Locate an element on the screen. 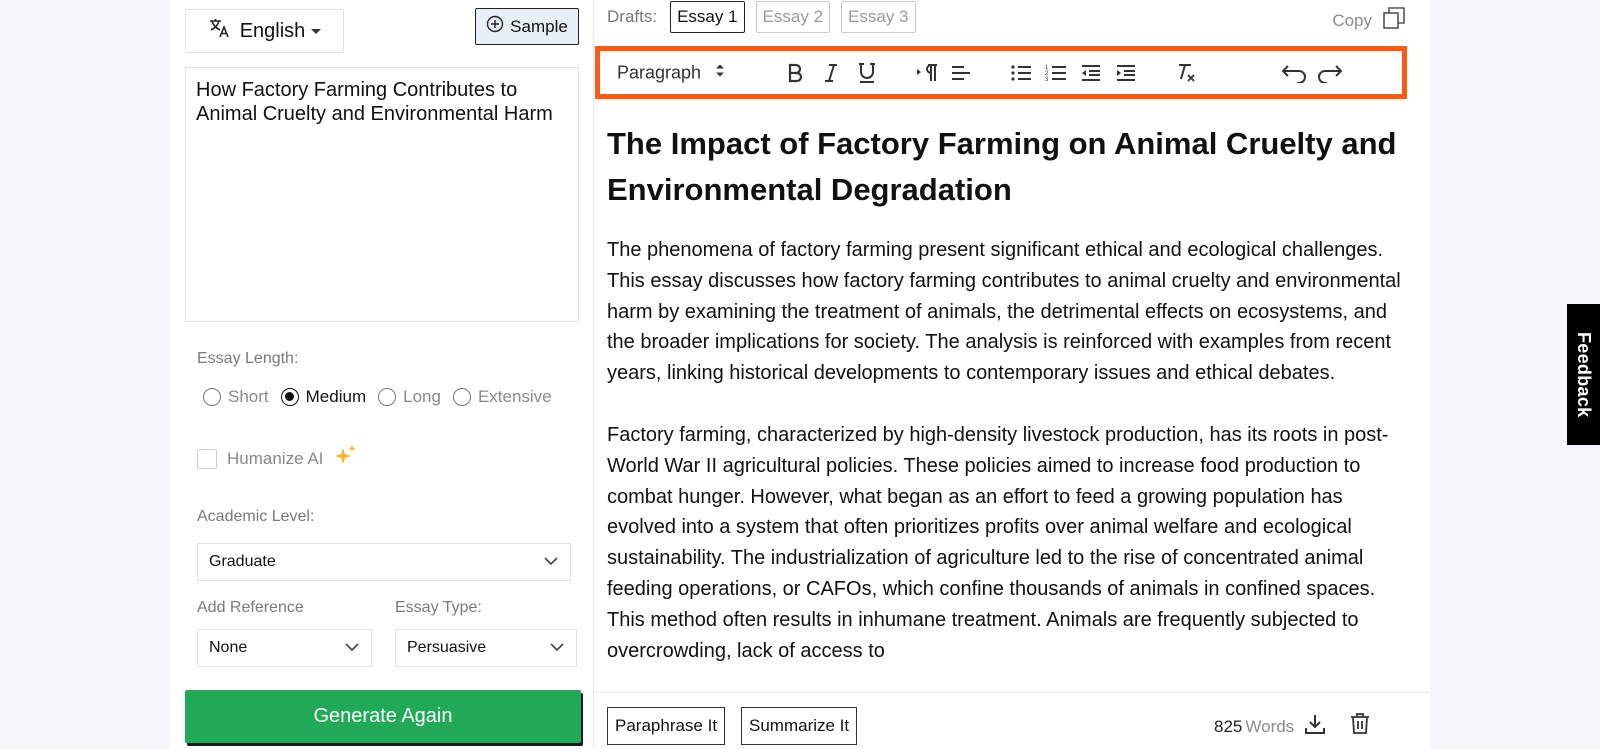 The height and width of the screenshot is (749, 1600). word-count: 825 Words is located at coordinates (1254, 727).